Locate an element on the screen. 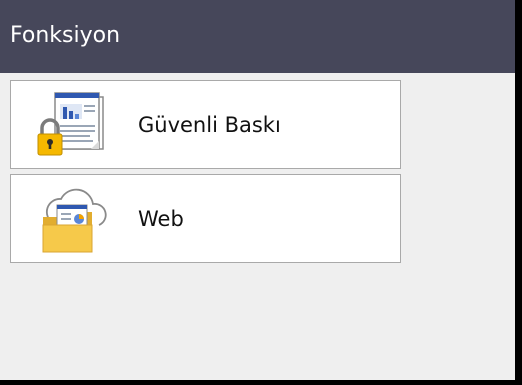 The height and width of the screenshot is (385, 522). screen-title: Fonksiyon is located at coordinates (65, 35).